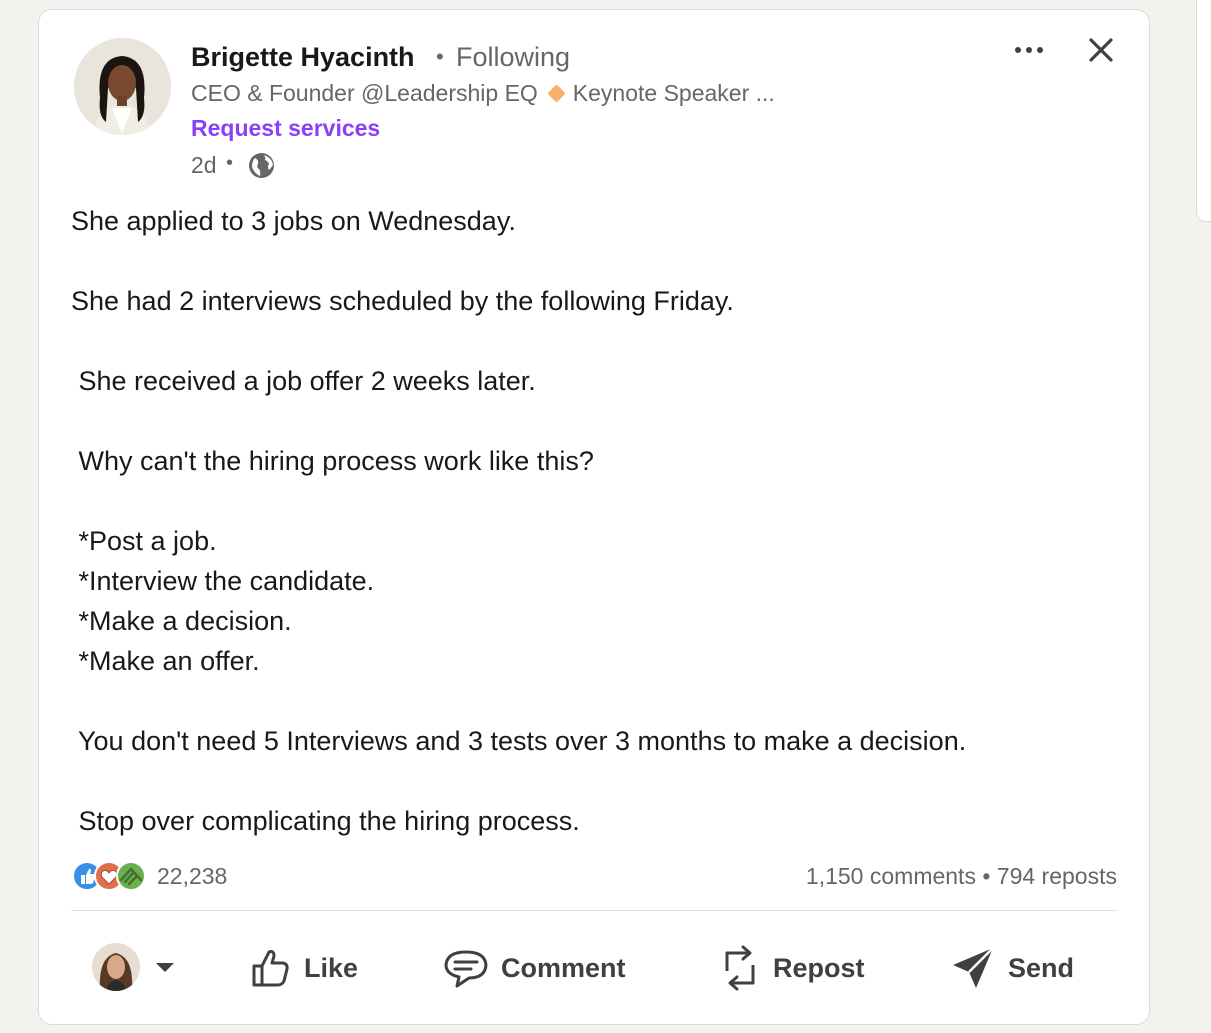 The width and height of the screenshot is (1211, 1033). I want to click on chevron-down-icon, so click(165, 967).